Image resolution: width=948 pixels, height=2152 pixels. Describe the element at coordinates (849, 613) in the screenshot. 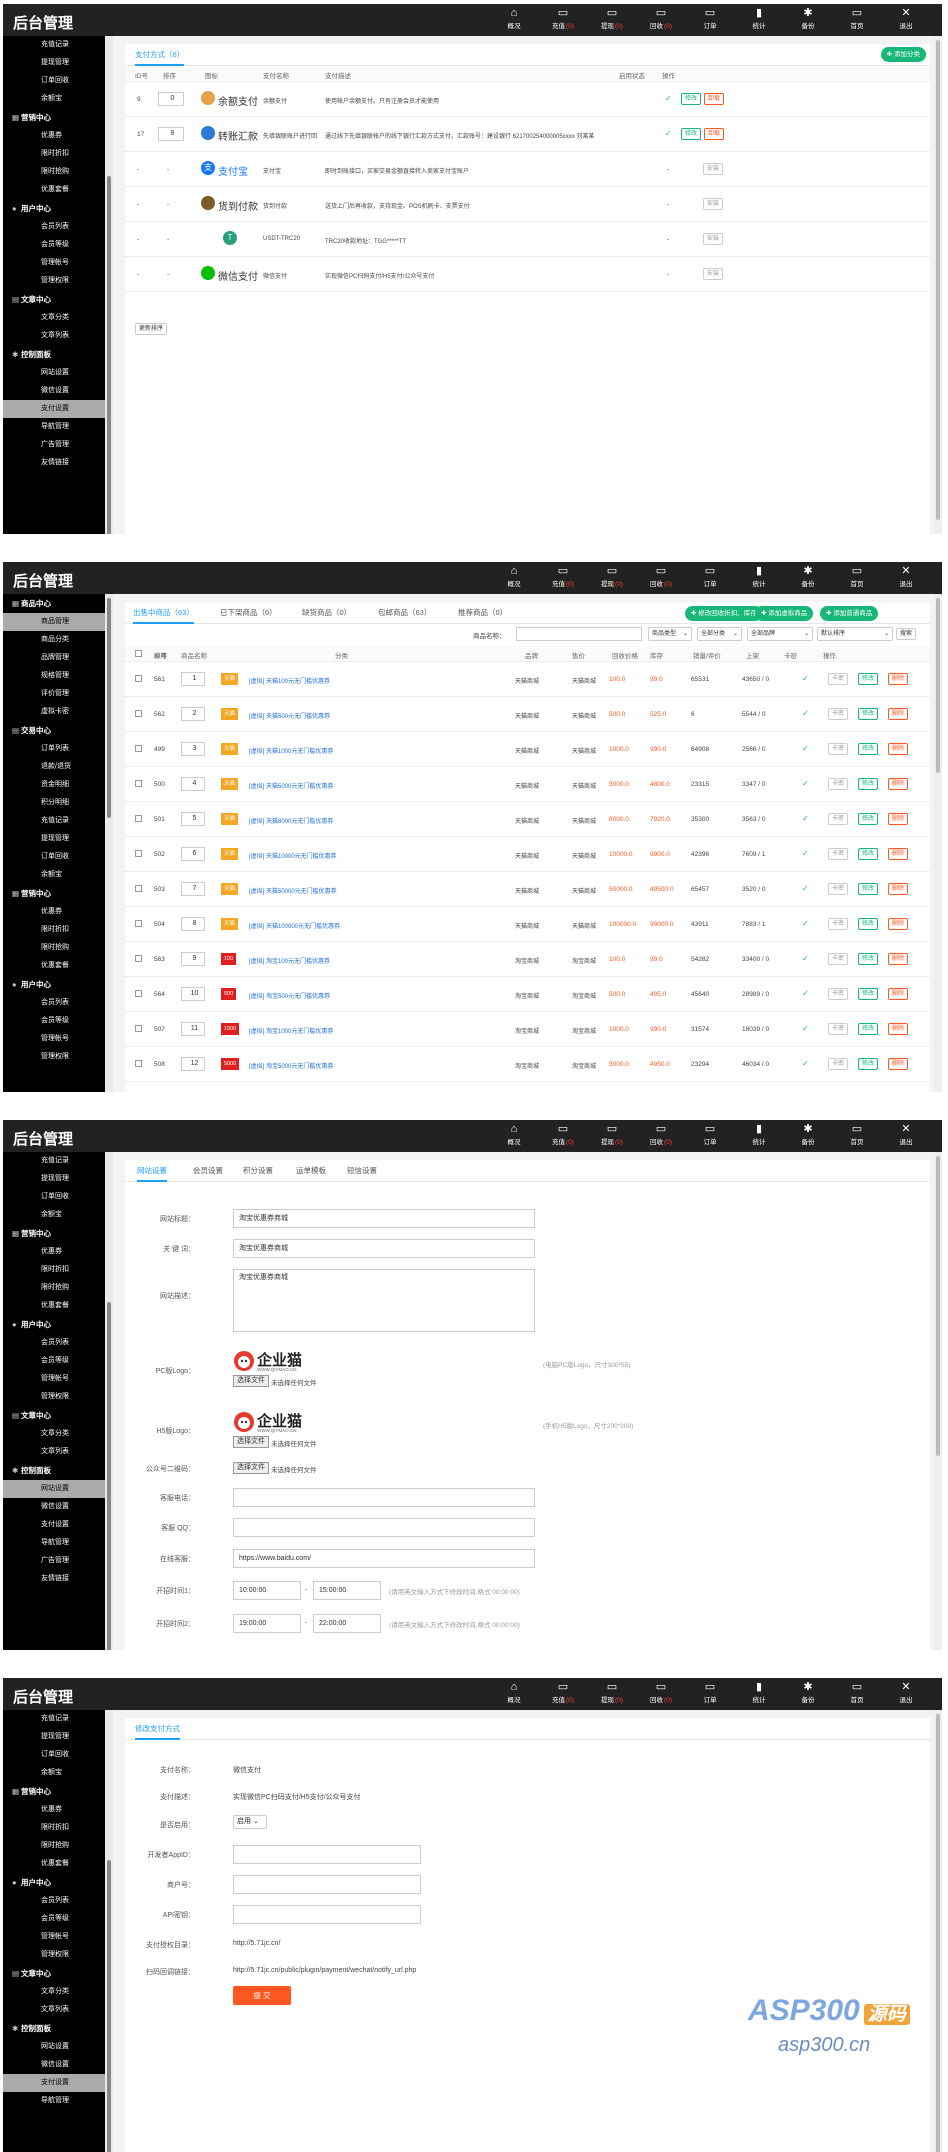

I see `toolbar-button: ✚ 添加普通商品` at that location.